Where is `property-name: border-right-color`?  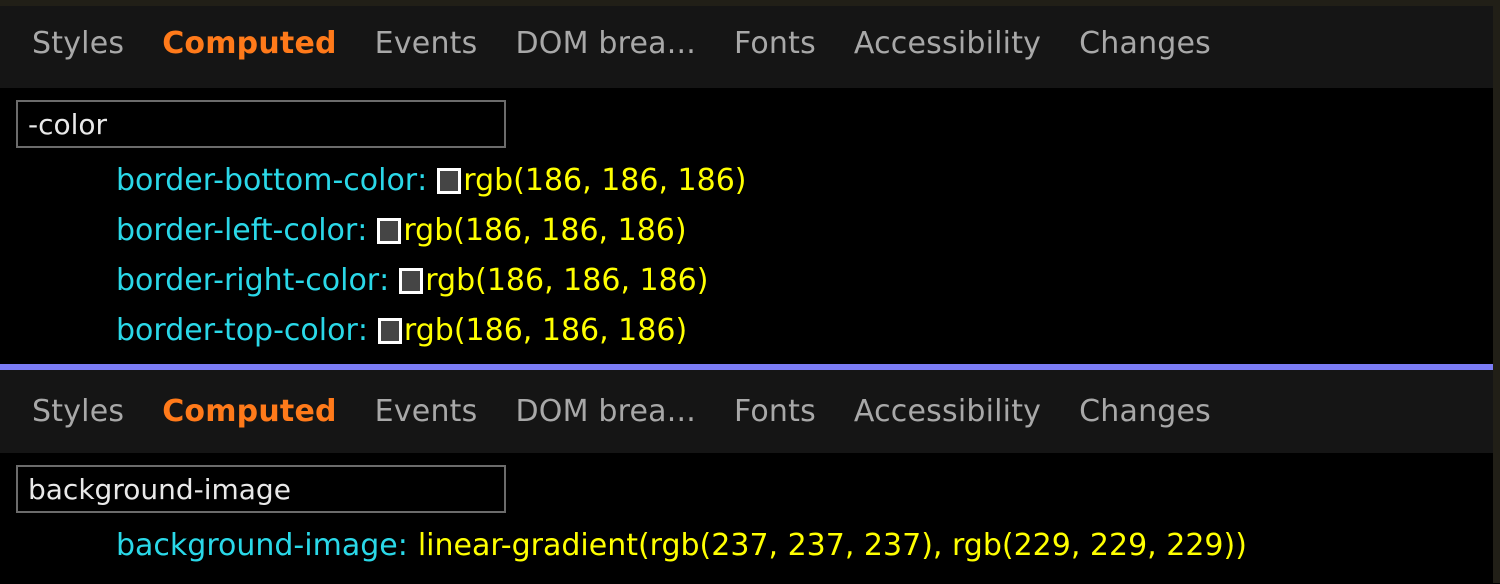 property-name: border-right-color is located at coordinates (248, 280).